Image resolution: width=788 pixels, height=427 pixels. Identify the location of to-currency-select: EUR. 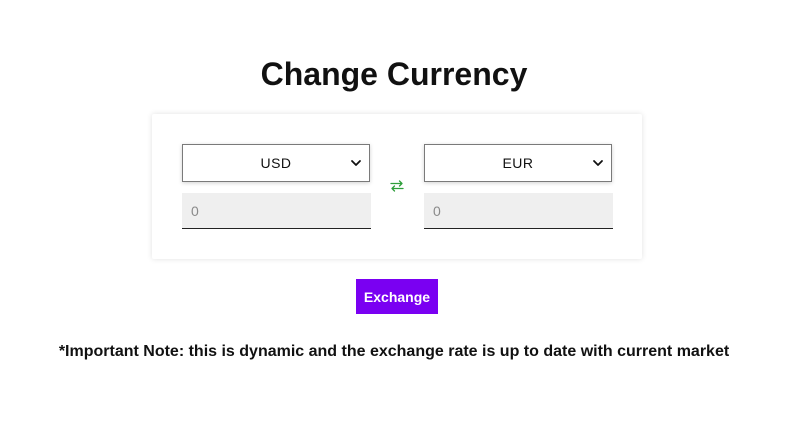
(518, 163).